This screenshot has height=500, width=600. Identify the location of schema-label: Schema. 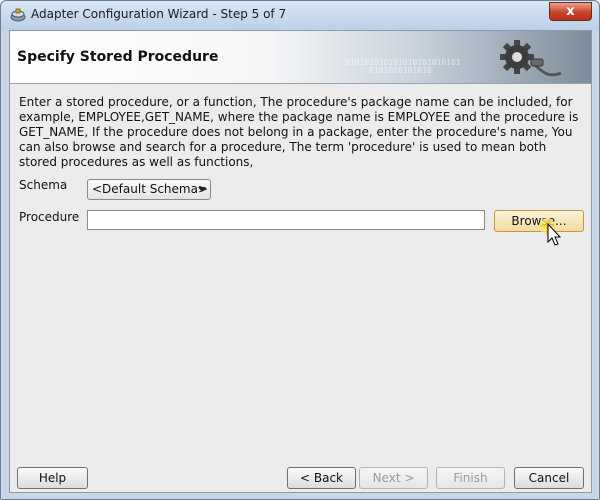
(43, 185).